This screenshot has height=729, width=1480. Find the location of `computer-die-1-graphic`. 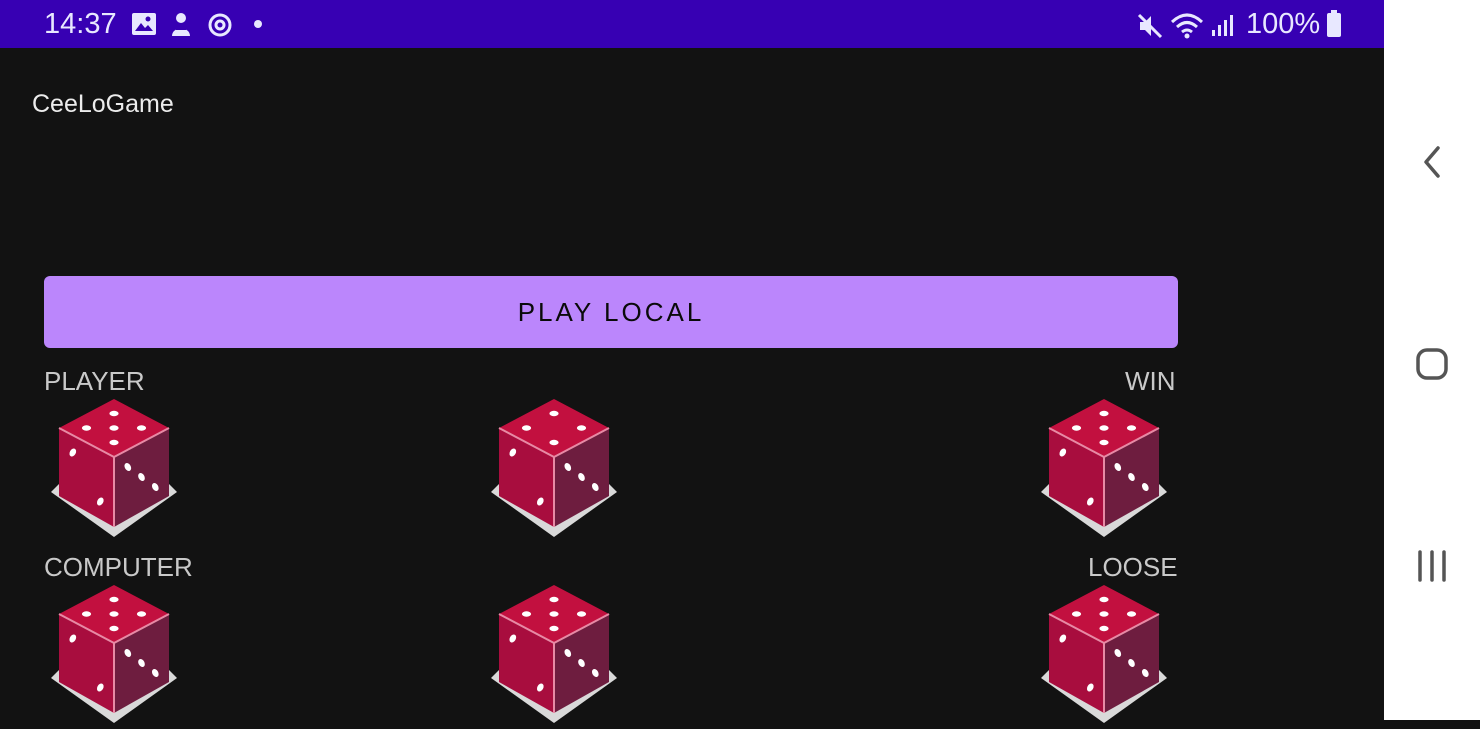

computer-die-1-graphic is located at coordinates (114, 654).